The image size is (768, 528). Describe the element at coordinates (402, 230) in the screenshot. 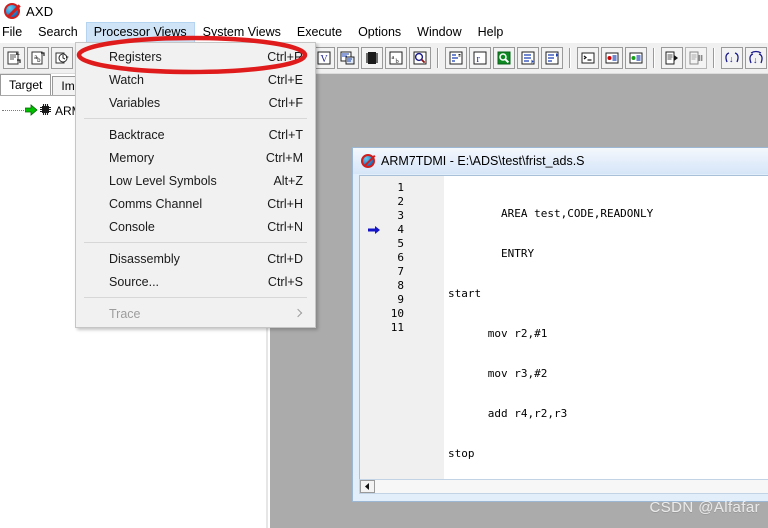

I see `line-number: 4` at that location.